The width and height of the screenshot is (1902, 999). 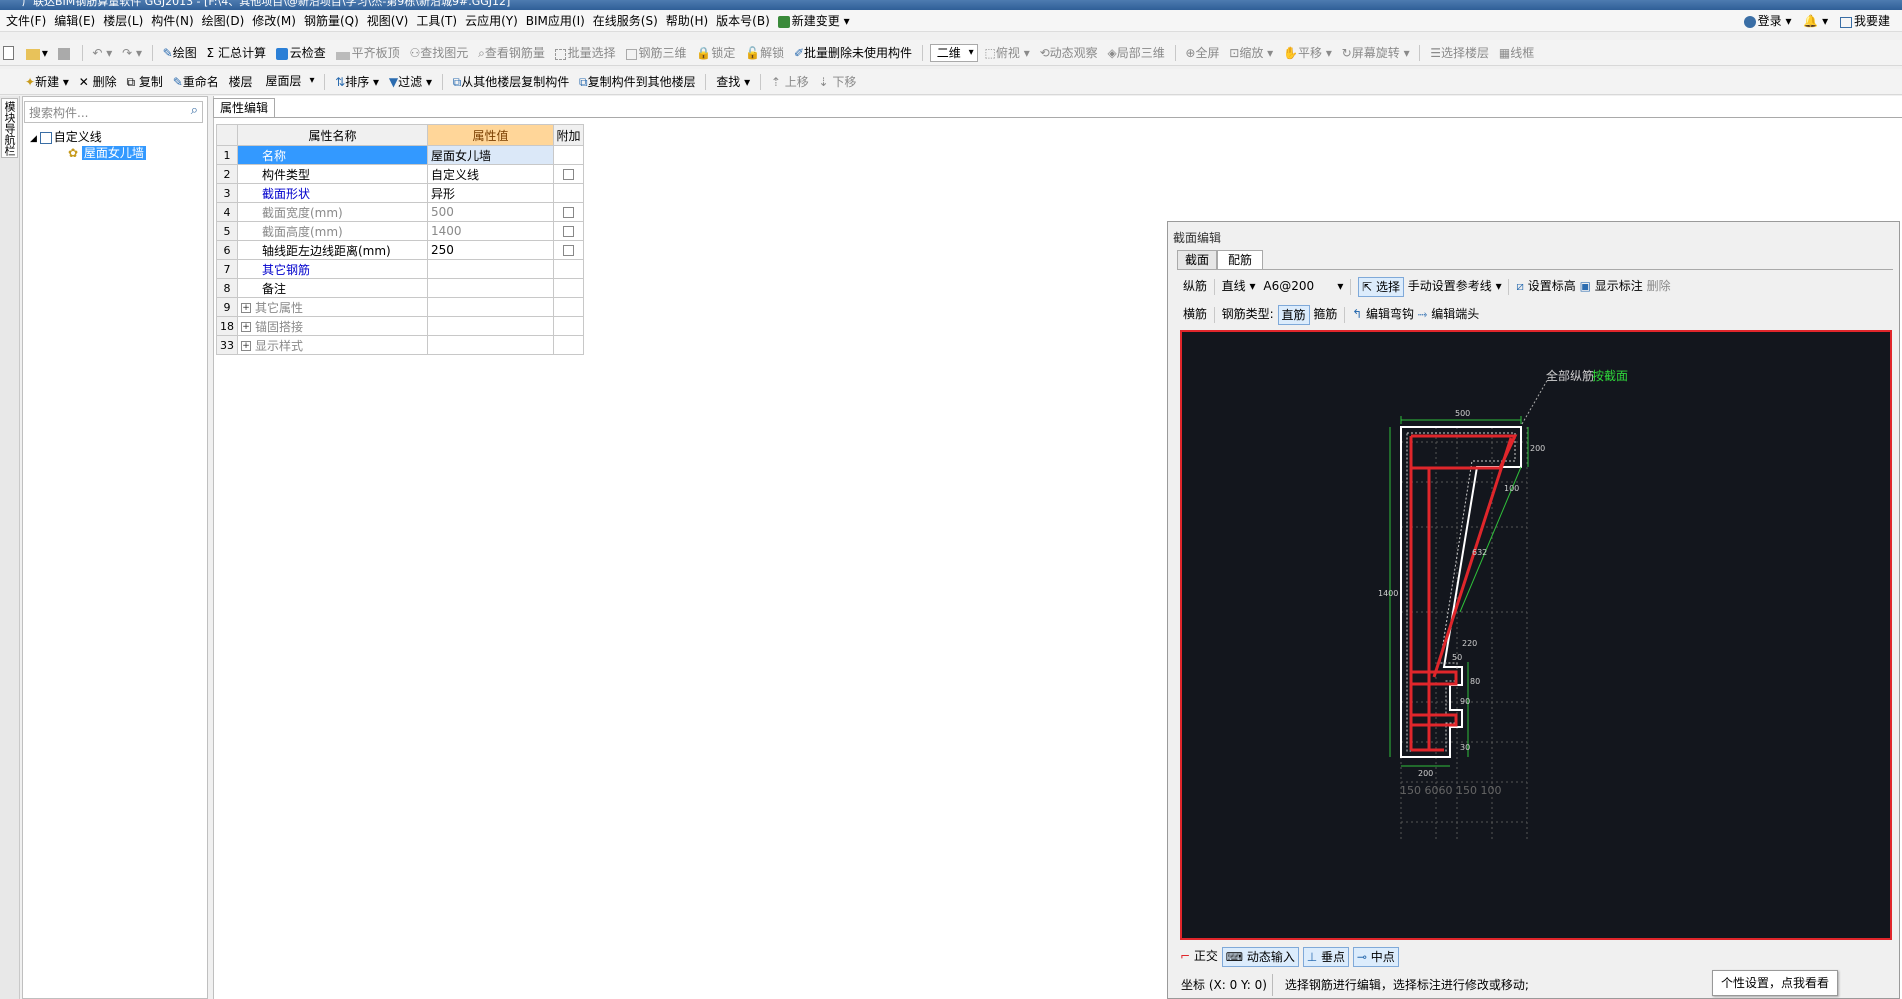 What do you see at coordinates (244, 108) in the screenshot?
I see `tab-property-edit: 属性编辑` at bounding box center [244, 108].